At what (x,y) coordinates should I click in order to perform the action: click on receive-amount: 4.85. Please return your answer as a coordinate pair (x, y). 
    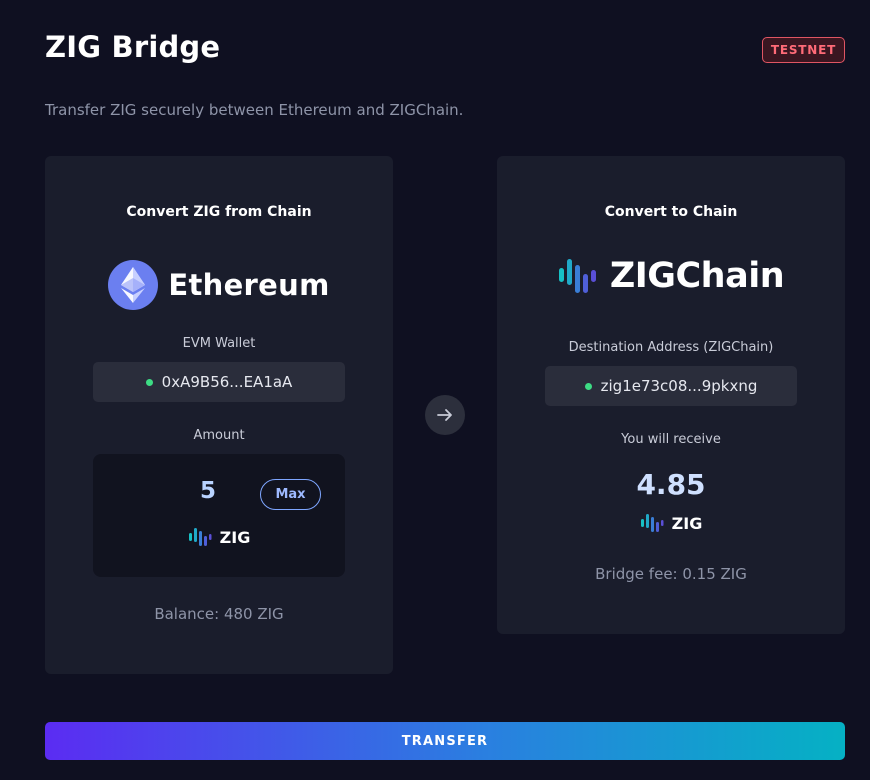
    Looking at the image, I should click on (671, 484).